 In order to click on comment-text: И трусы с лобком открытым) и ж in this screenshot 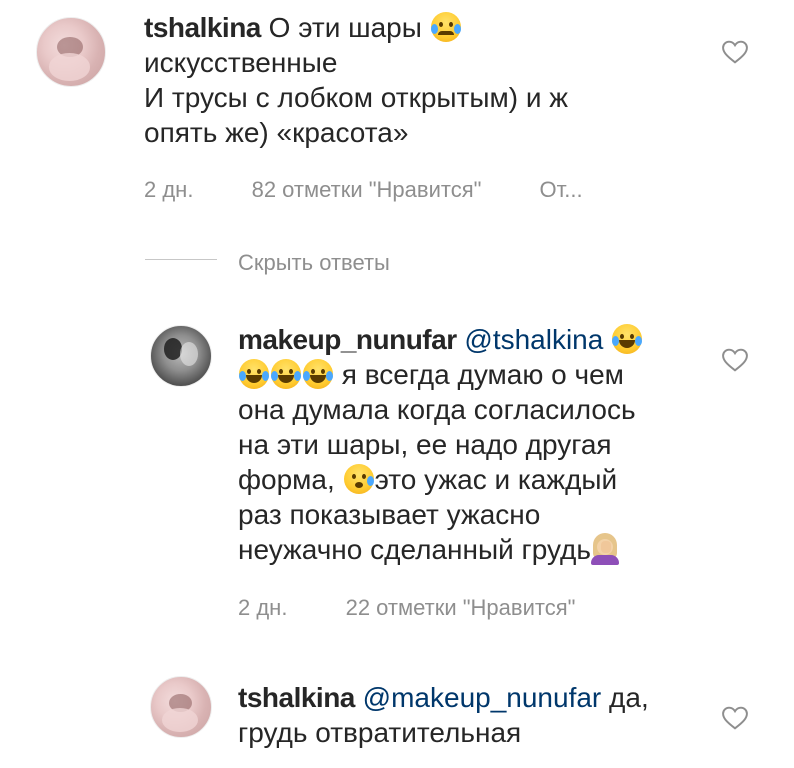, I will do `click(356, 97)`.